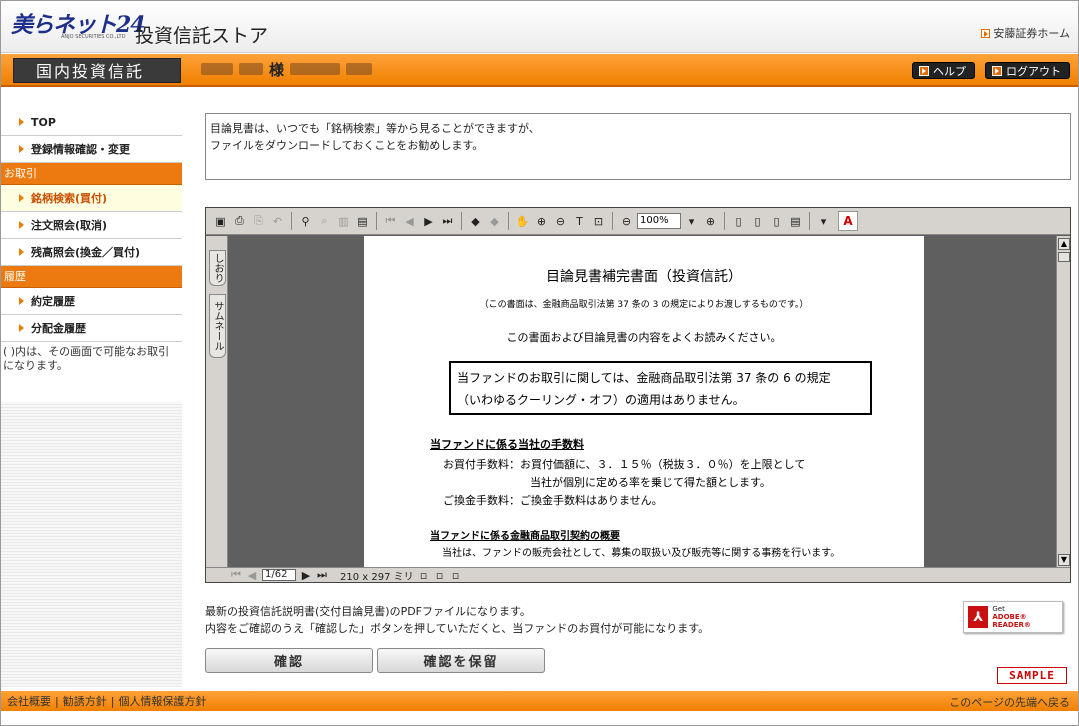  What do you see at coordinates (823, 221) in the screenshot?
I see `options-icon: ▾` at bounding box center [823, 221].